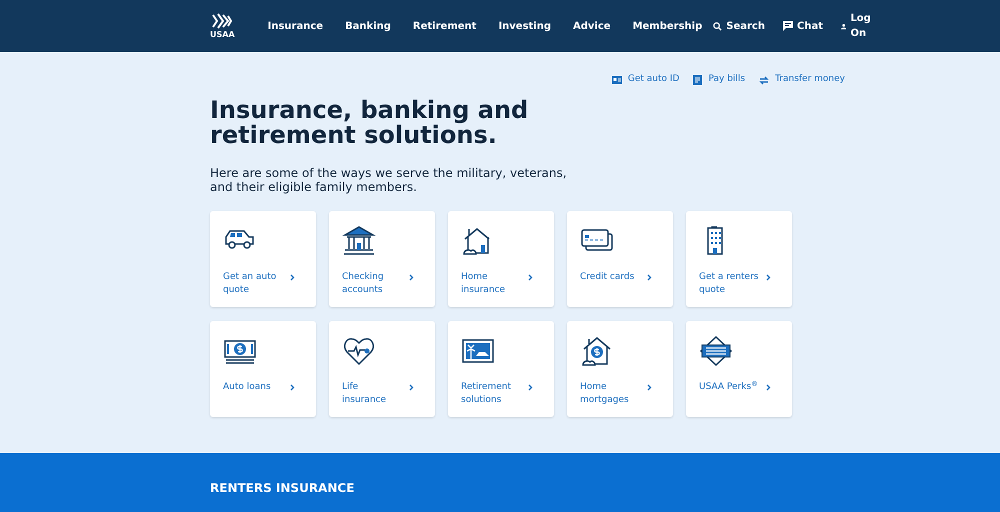 The width and height of the screenshot is (1000, 512). I want to click on logo-link: USAA, so click(222, 26).